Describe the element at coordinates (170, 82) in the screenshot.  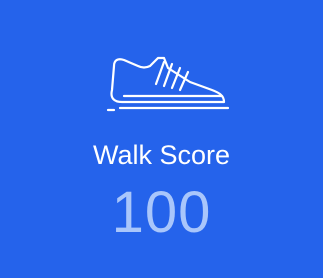
I see `shoe-icon` at that location.